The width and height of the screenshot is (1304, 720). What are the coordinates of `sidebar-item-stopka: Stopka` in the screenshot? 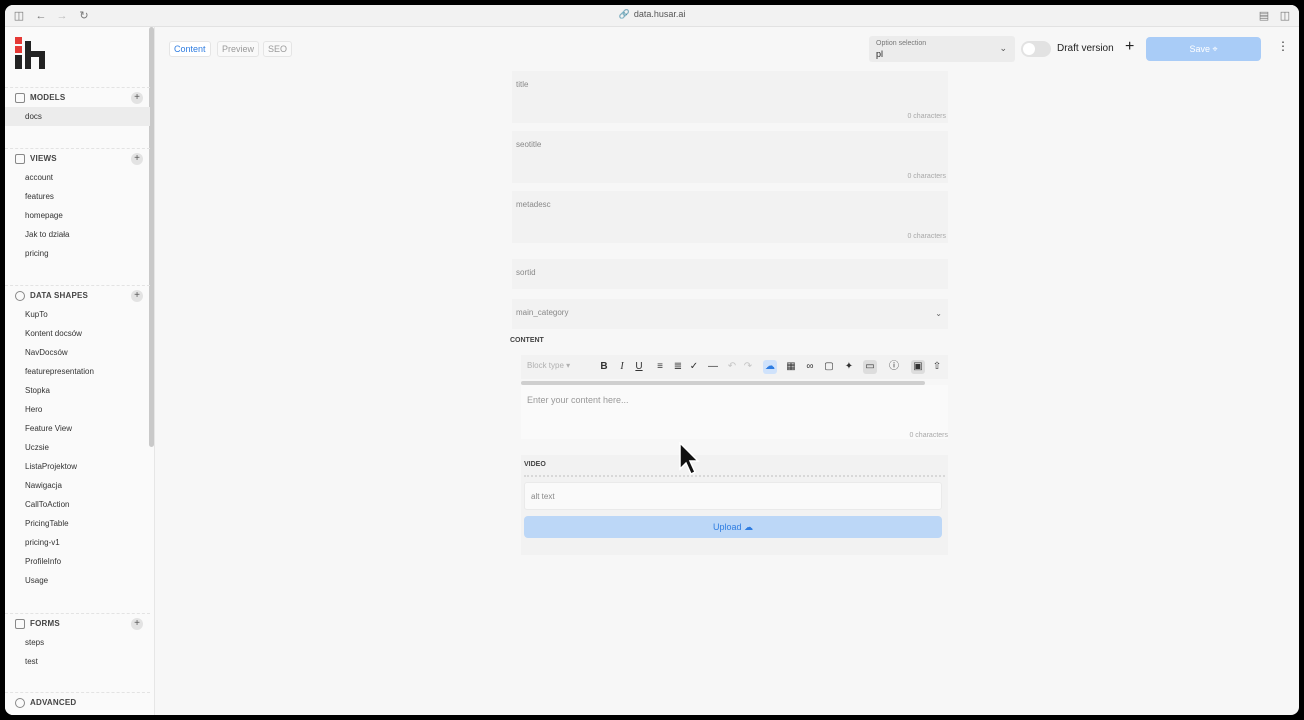 It's located at (77, 390).